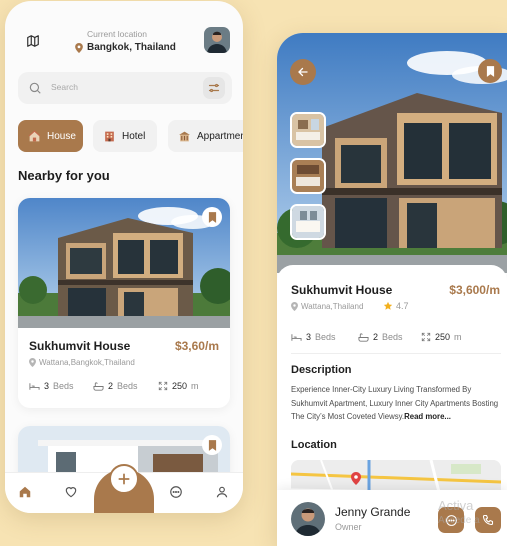 This screenshot has height=546, width=507. What do you see at coordinates (117, 34) in the screenshot?
I see `location-label: Current location` at bounding box center [117, 34].